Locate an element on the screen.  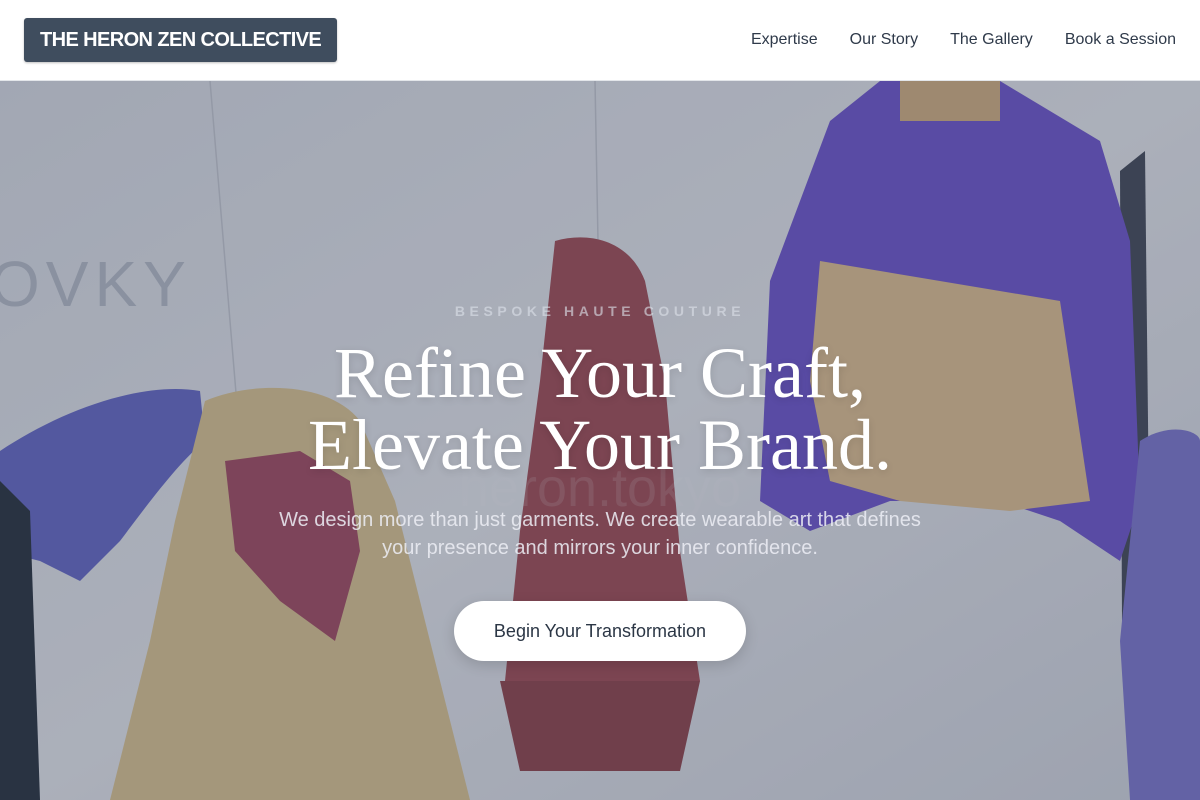
nav-link-expertise: Expertise is located at coordinates (784, 40).